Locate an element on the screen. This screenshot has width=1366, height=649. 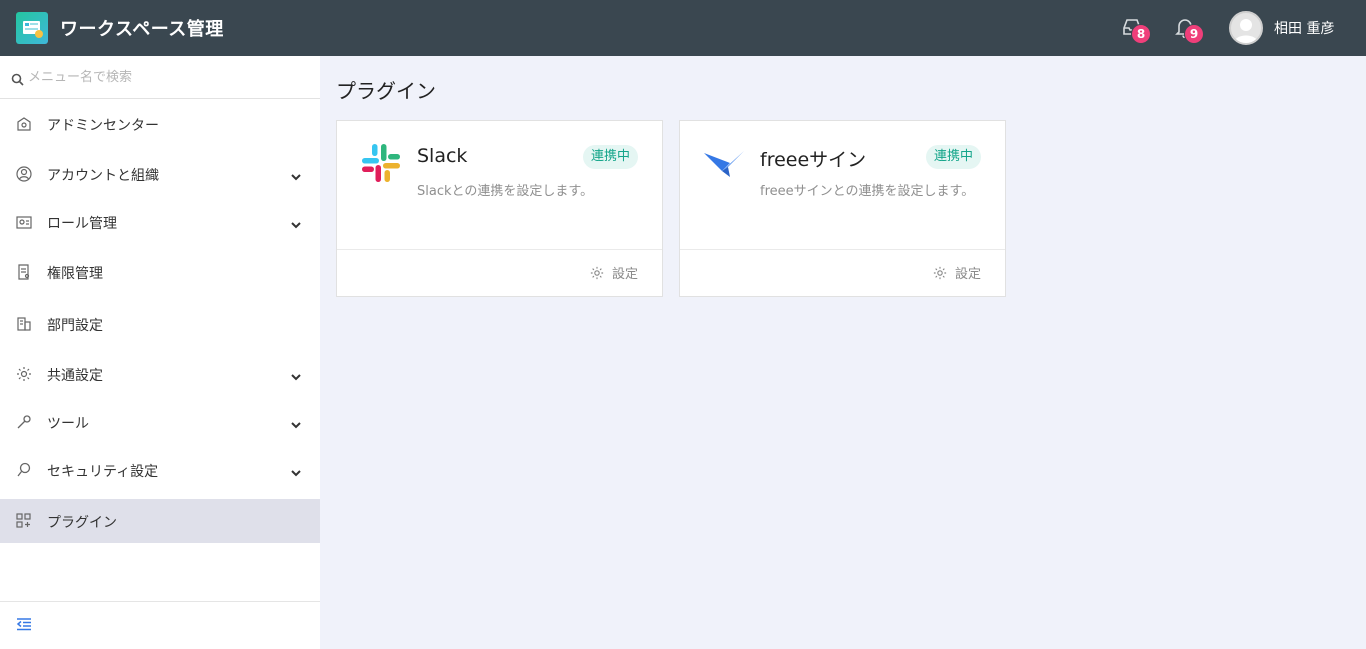
plugin-name: freeeサイン is located at coordinates (813, 160).